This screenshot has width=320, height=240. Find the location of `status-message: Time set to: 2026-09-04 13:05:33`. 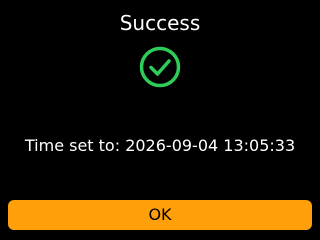

status-message: Time set to: 2026-09-04 13:05:33 is located at coordinates (160, 145).